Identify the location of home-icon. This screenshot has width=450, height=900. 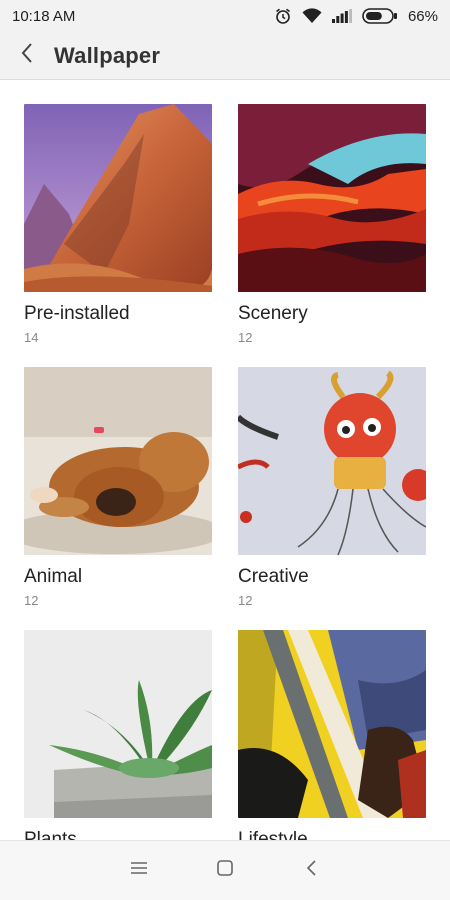
(225, 870).